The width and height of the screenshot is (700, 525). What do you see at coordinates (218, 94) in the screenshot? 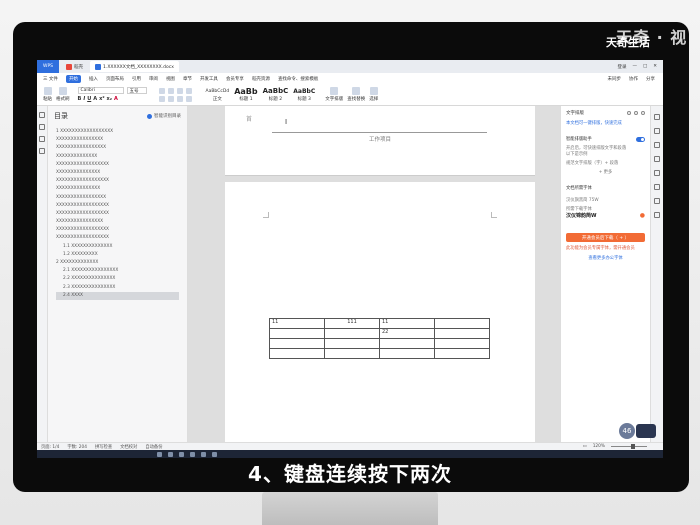
I see `style-normal: AaBbCcDd 正文` at bounding box center [218, 94].